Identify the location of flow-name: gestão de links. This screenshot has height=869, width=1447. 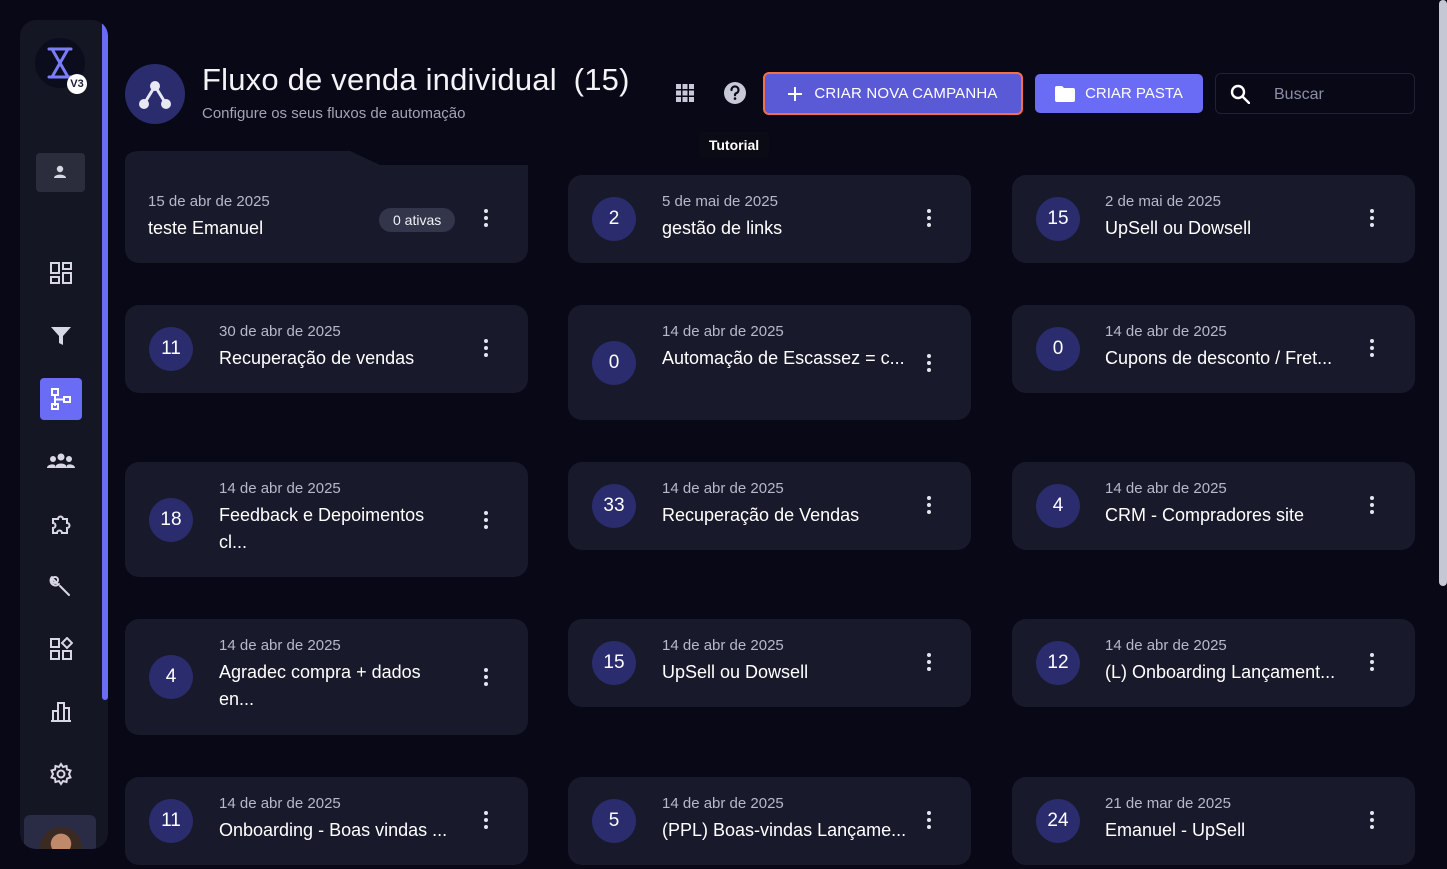
(722, 228).